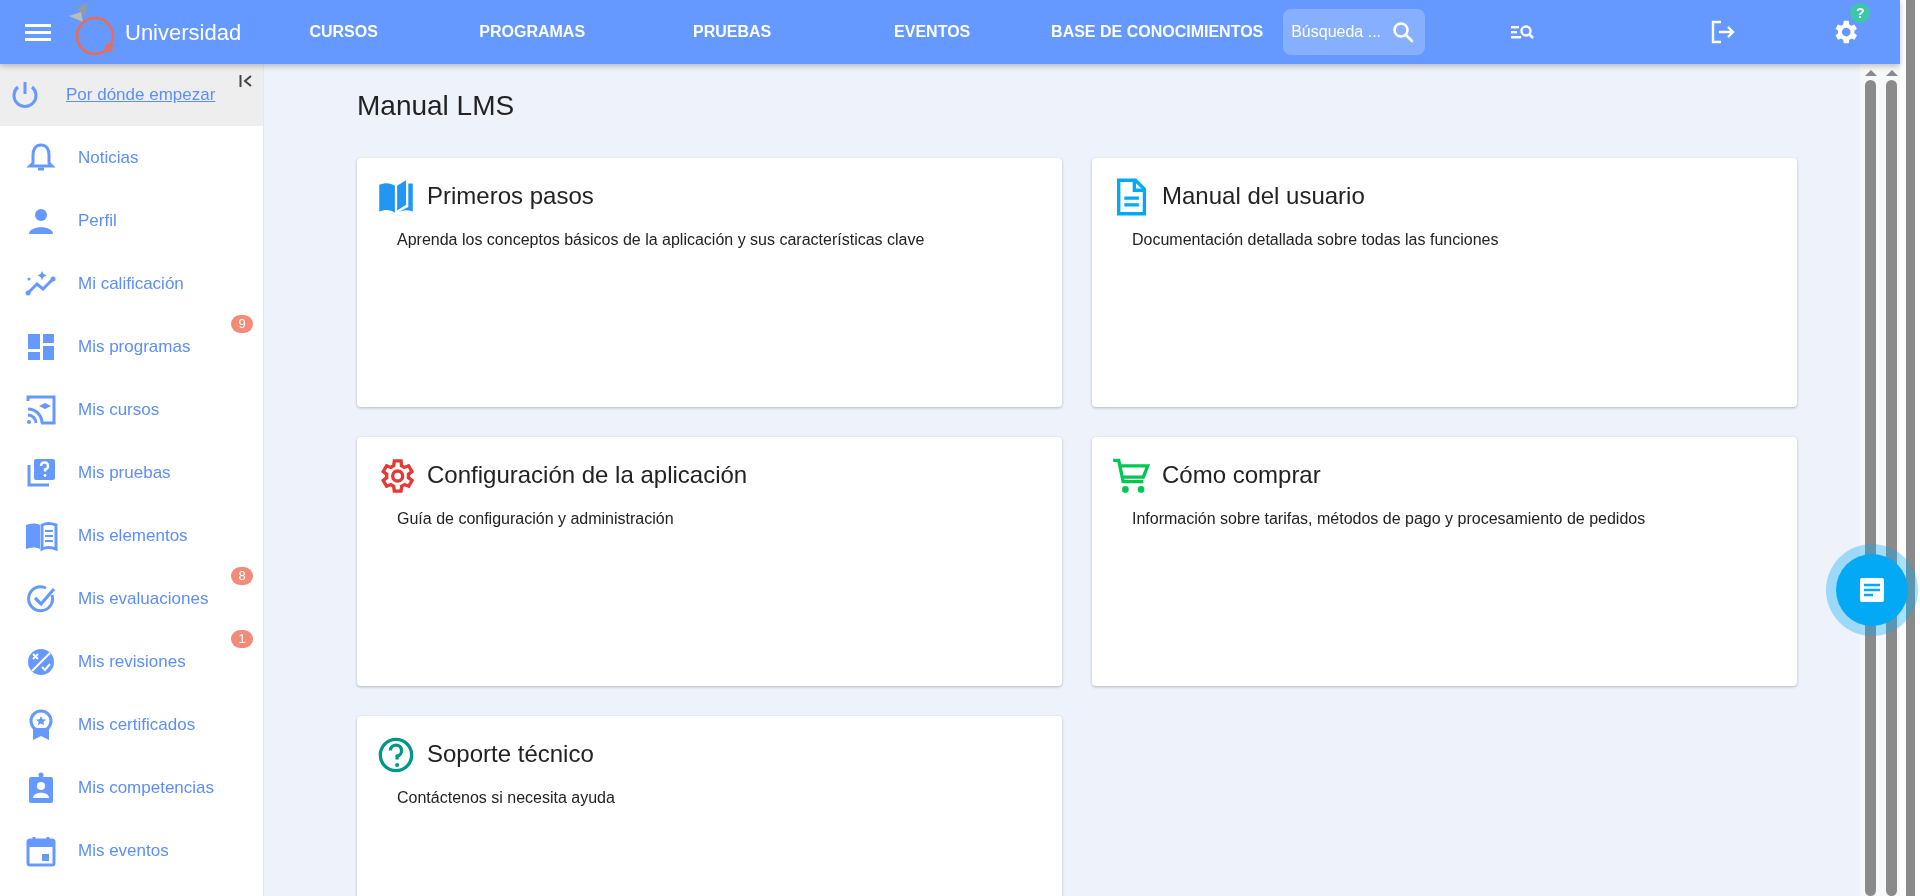 This screenshot has height=896, width=1920. I want to click on count-badge: 1, so click(242, 639).